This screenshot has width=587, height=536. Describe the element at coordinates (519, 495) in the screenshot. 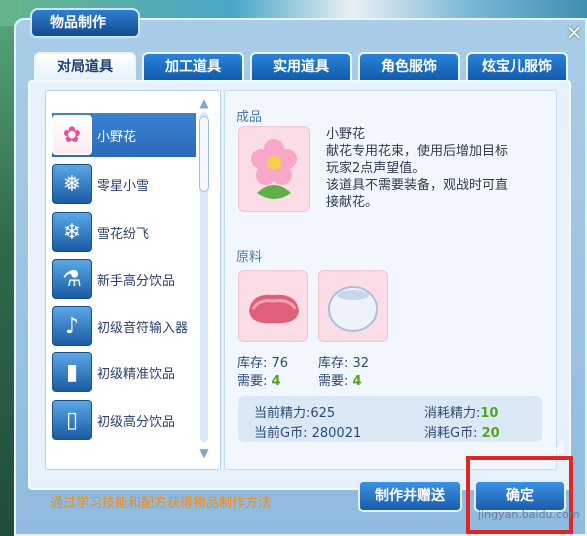

I see `highlight-box` at that location.